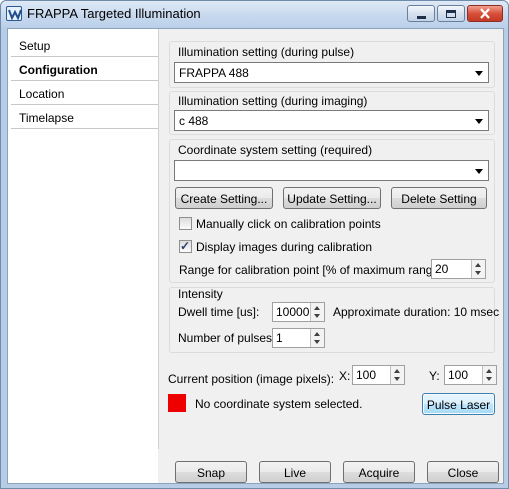 The image size is (509, 489). What do you see at coordinates (439, 198) in the screenshot?
I see `delete-setting-button: Delete Setting` at bounding box center [439, 198].